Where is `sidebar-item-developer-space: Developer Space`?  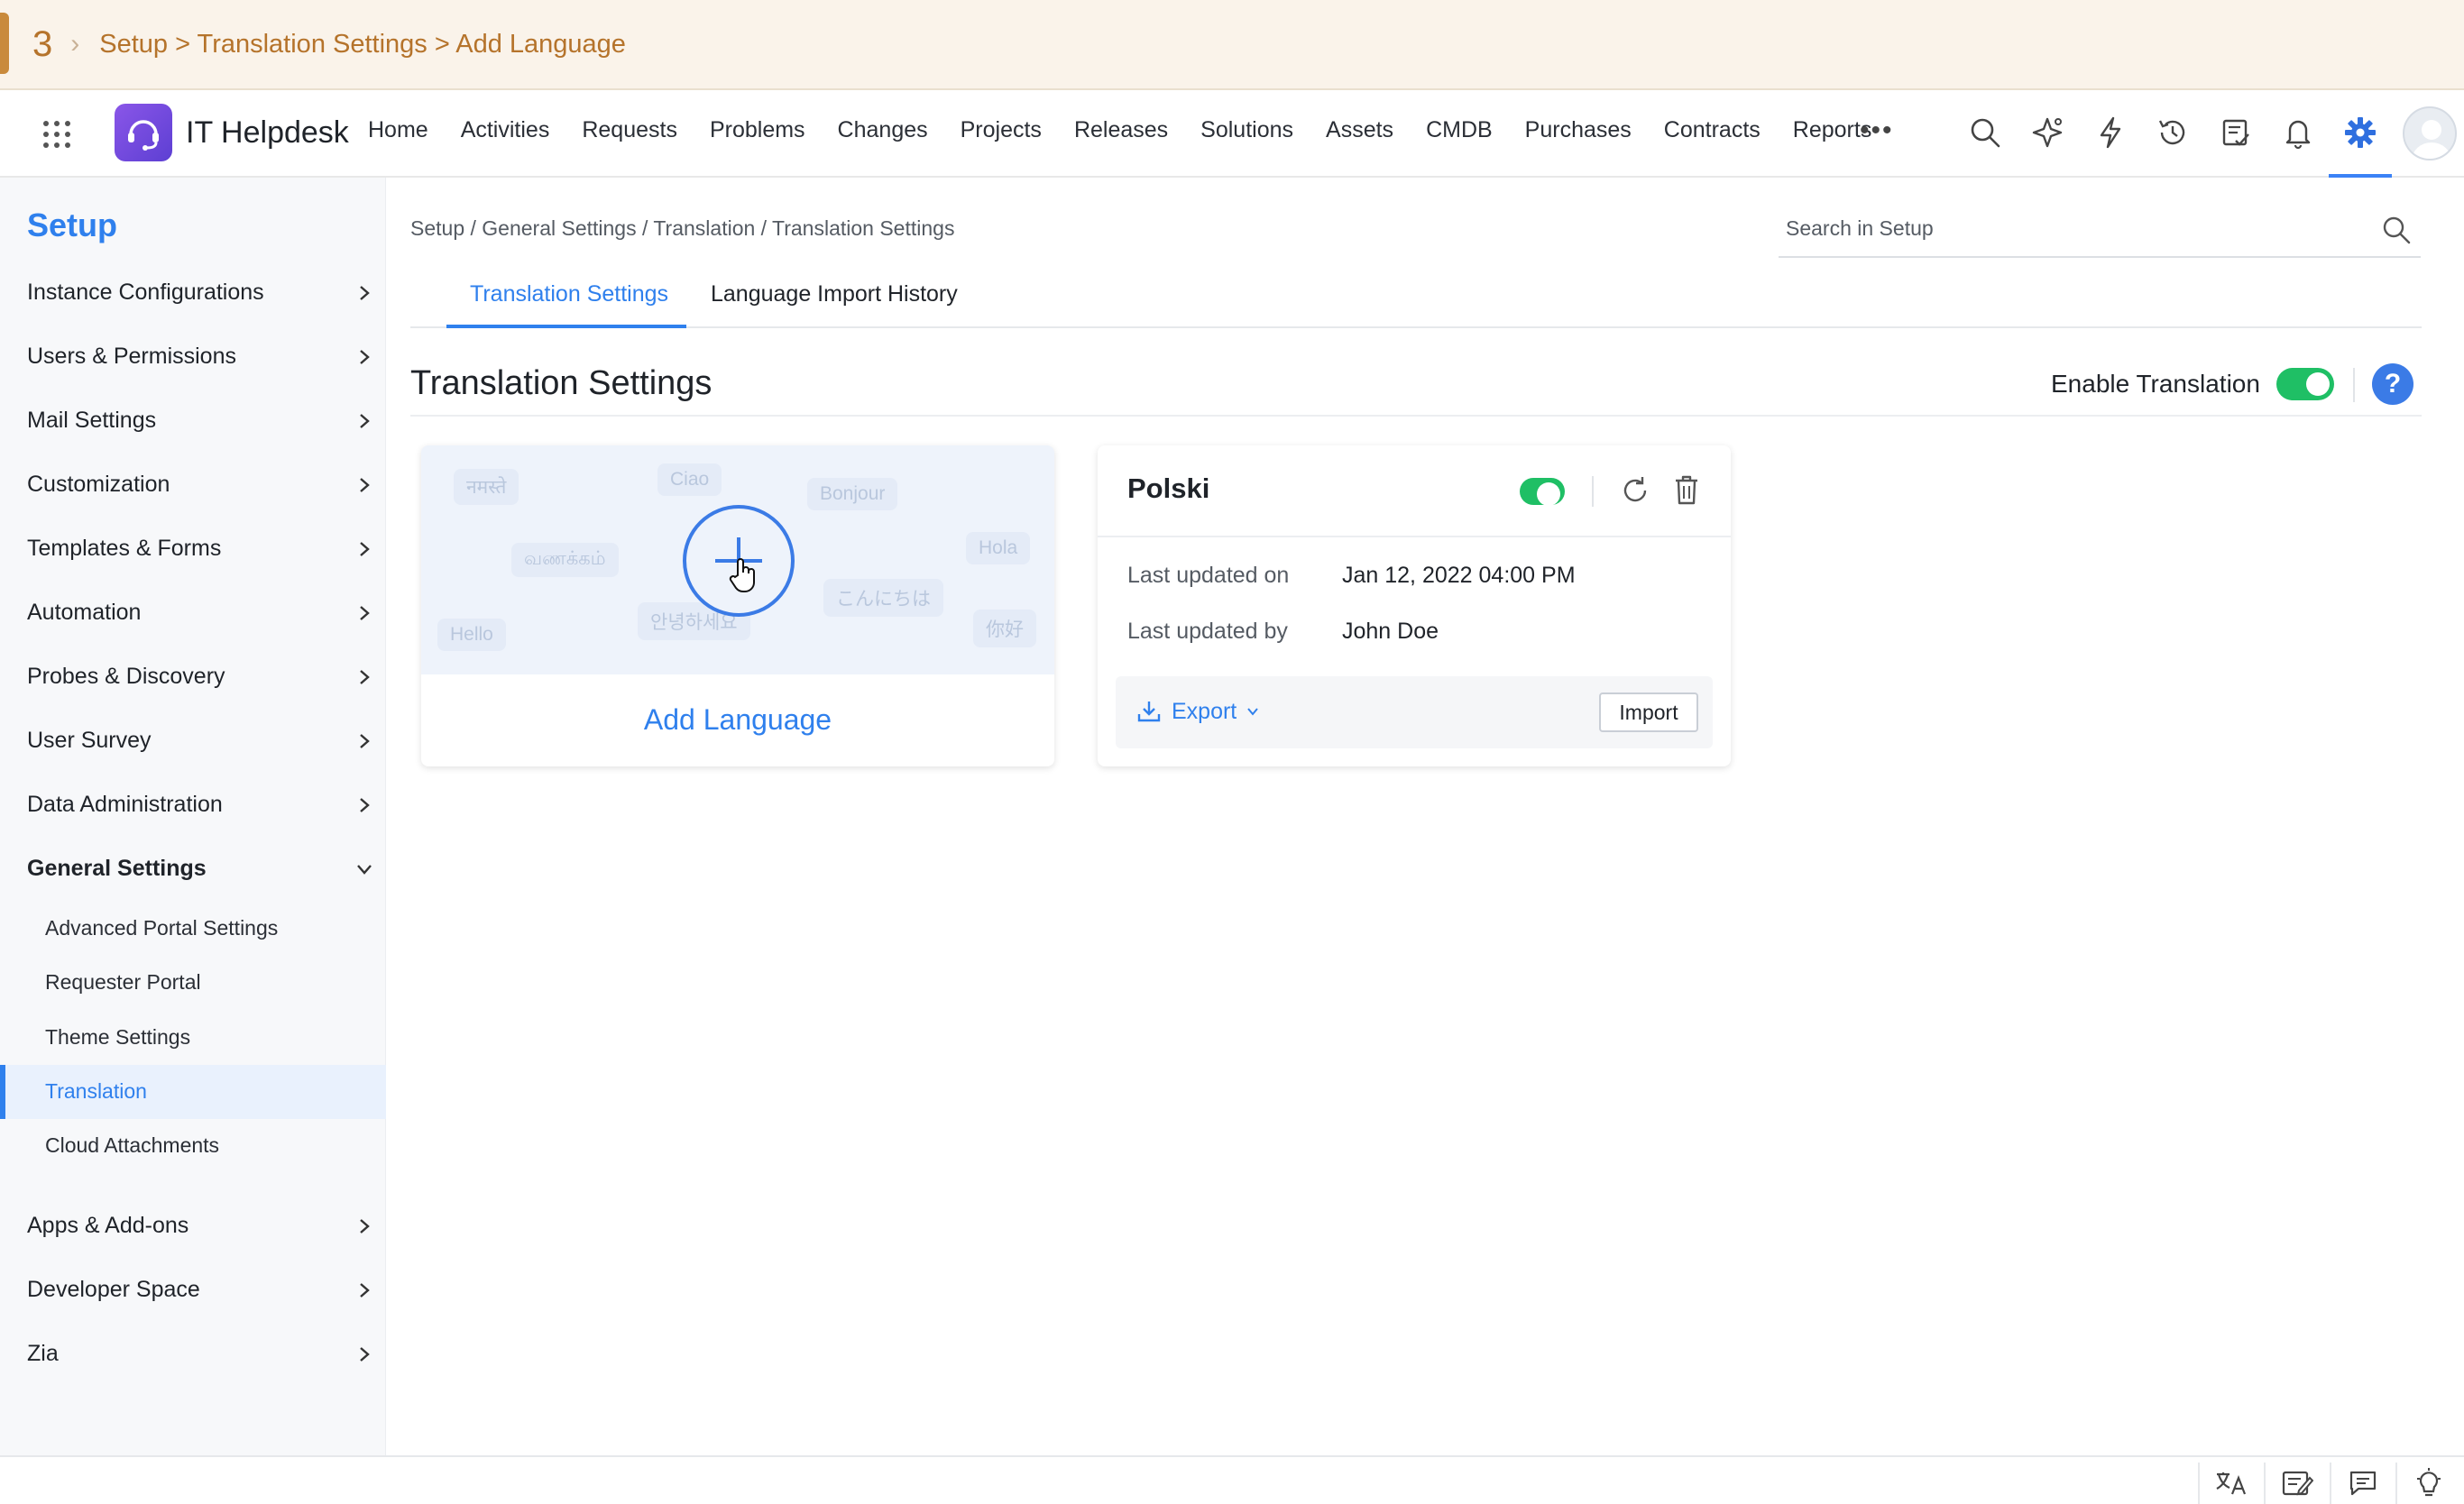 sidebar-item-developer-space: Developer Space is located at coordinates (200, 1290).